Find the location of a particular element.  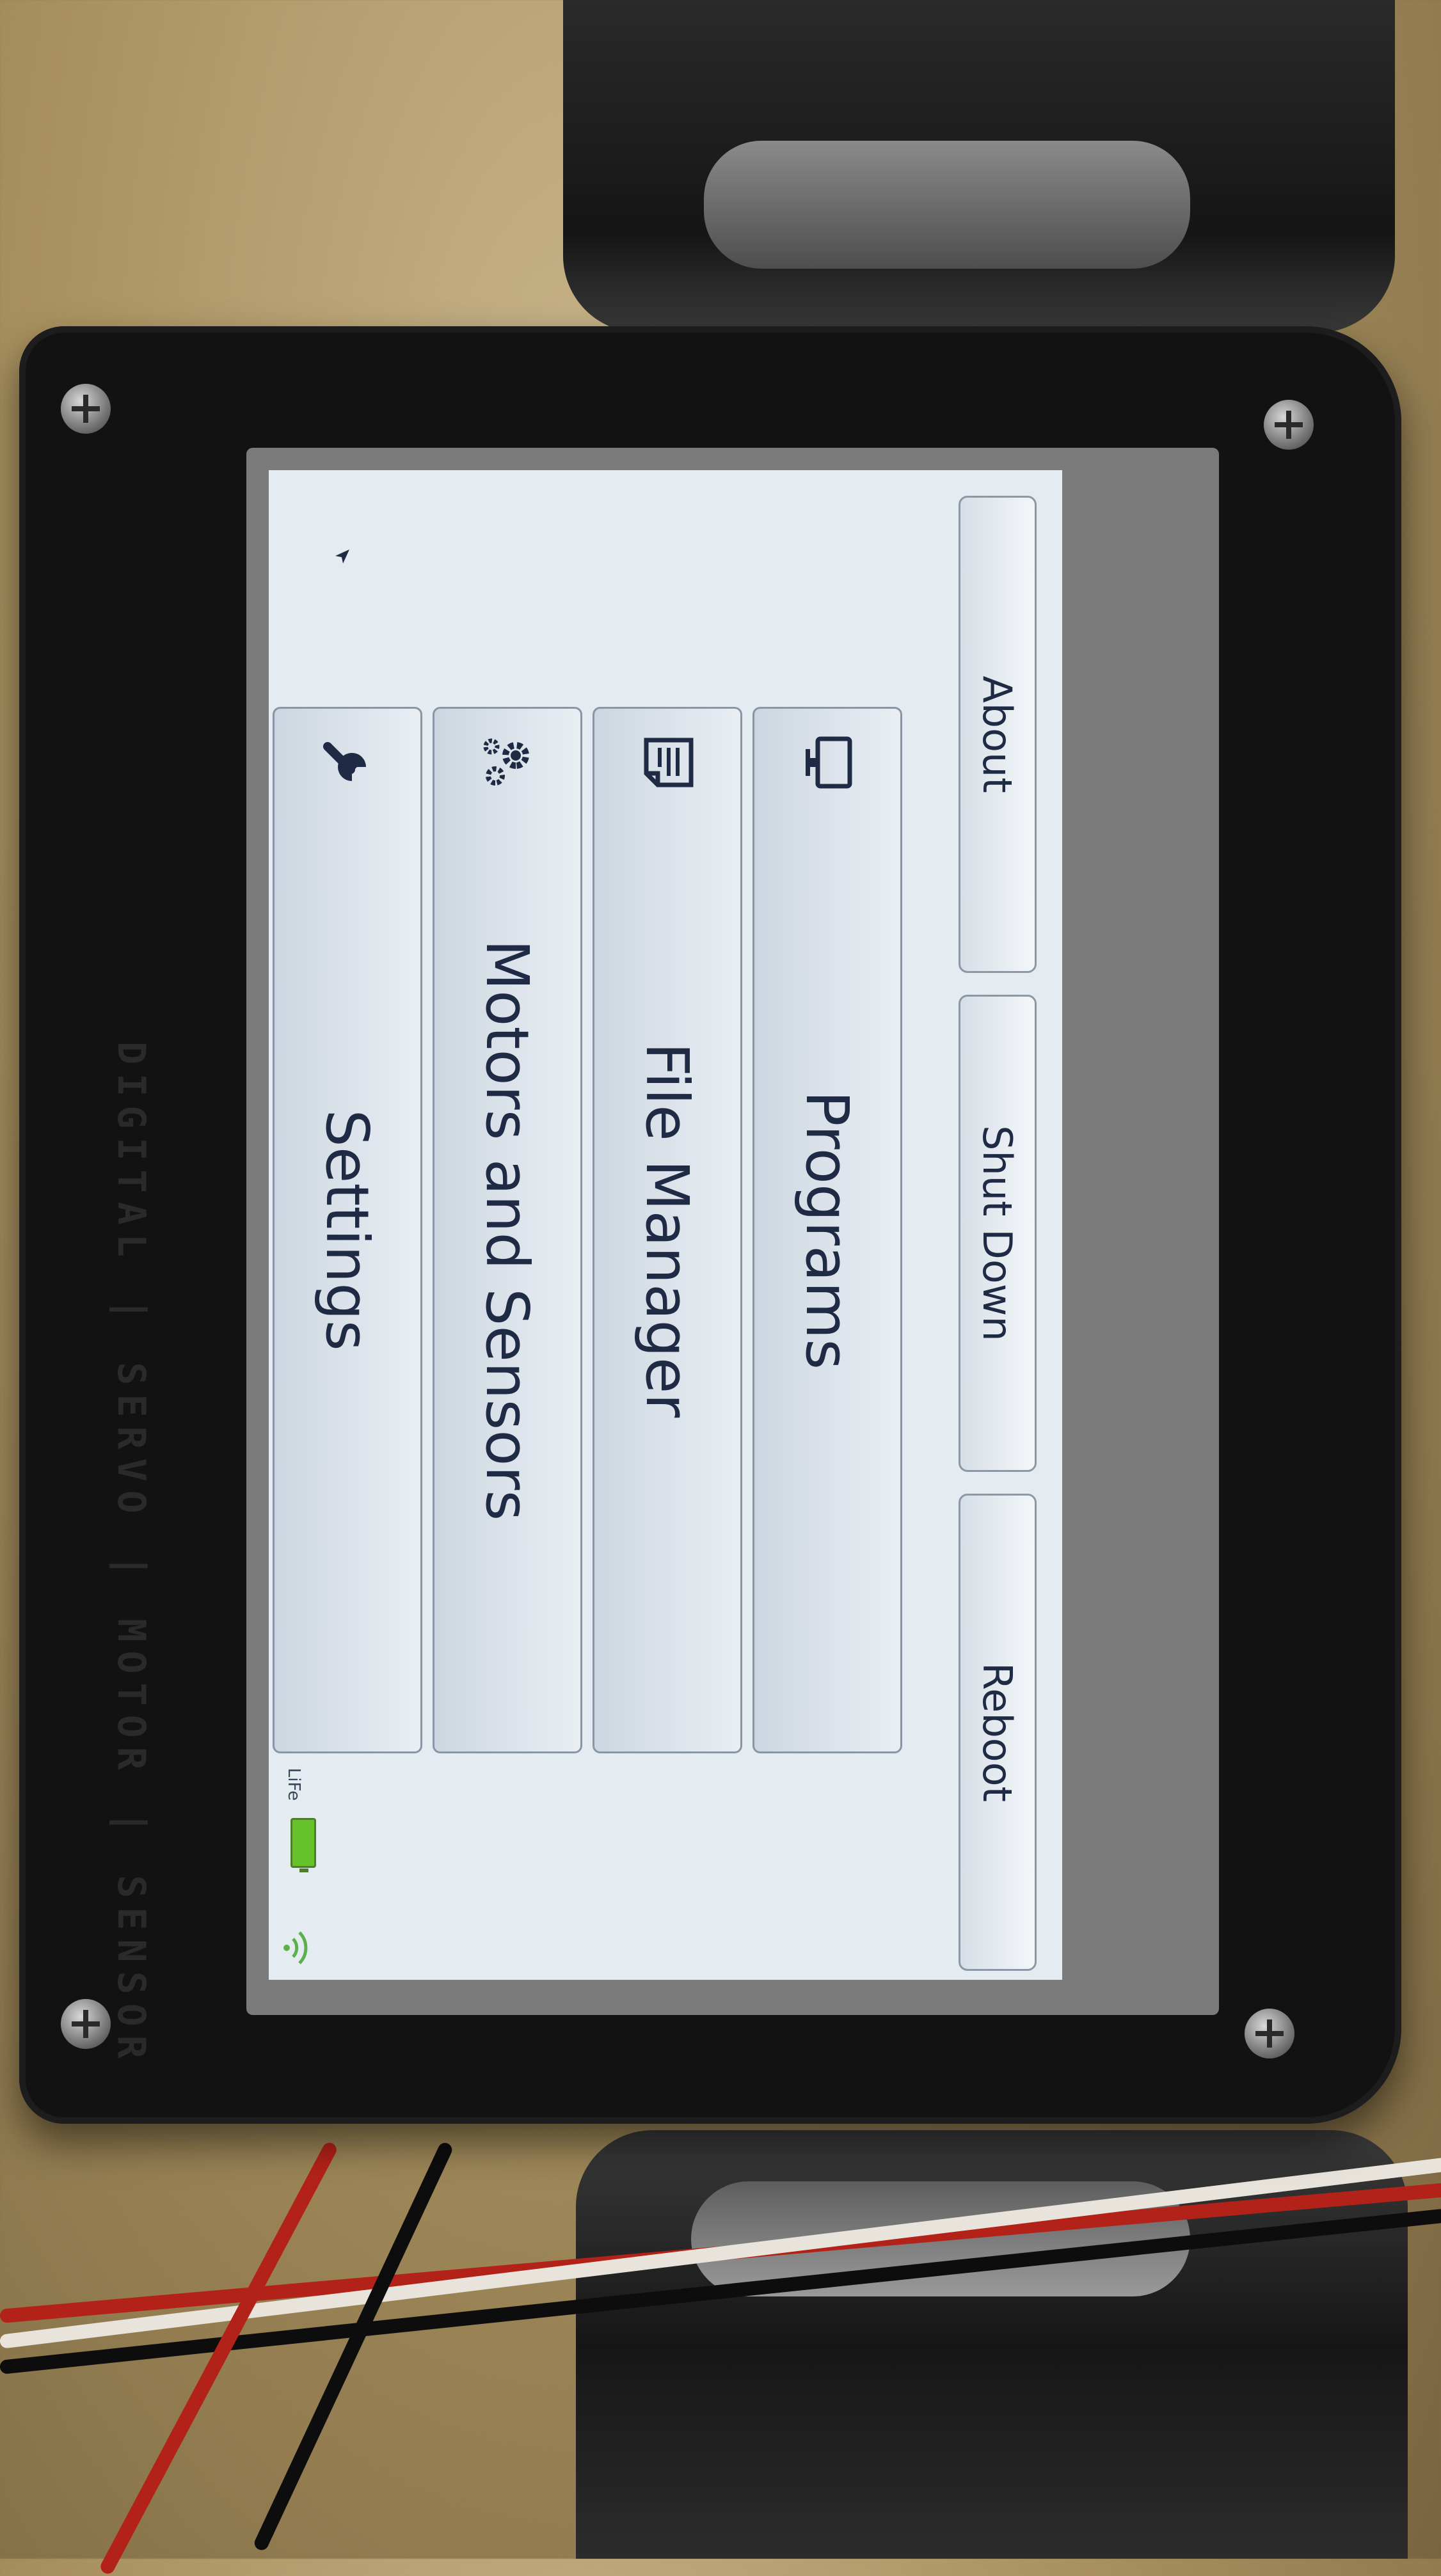

about-button: About is located at coordinates (998, 734).